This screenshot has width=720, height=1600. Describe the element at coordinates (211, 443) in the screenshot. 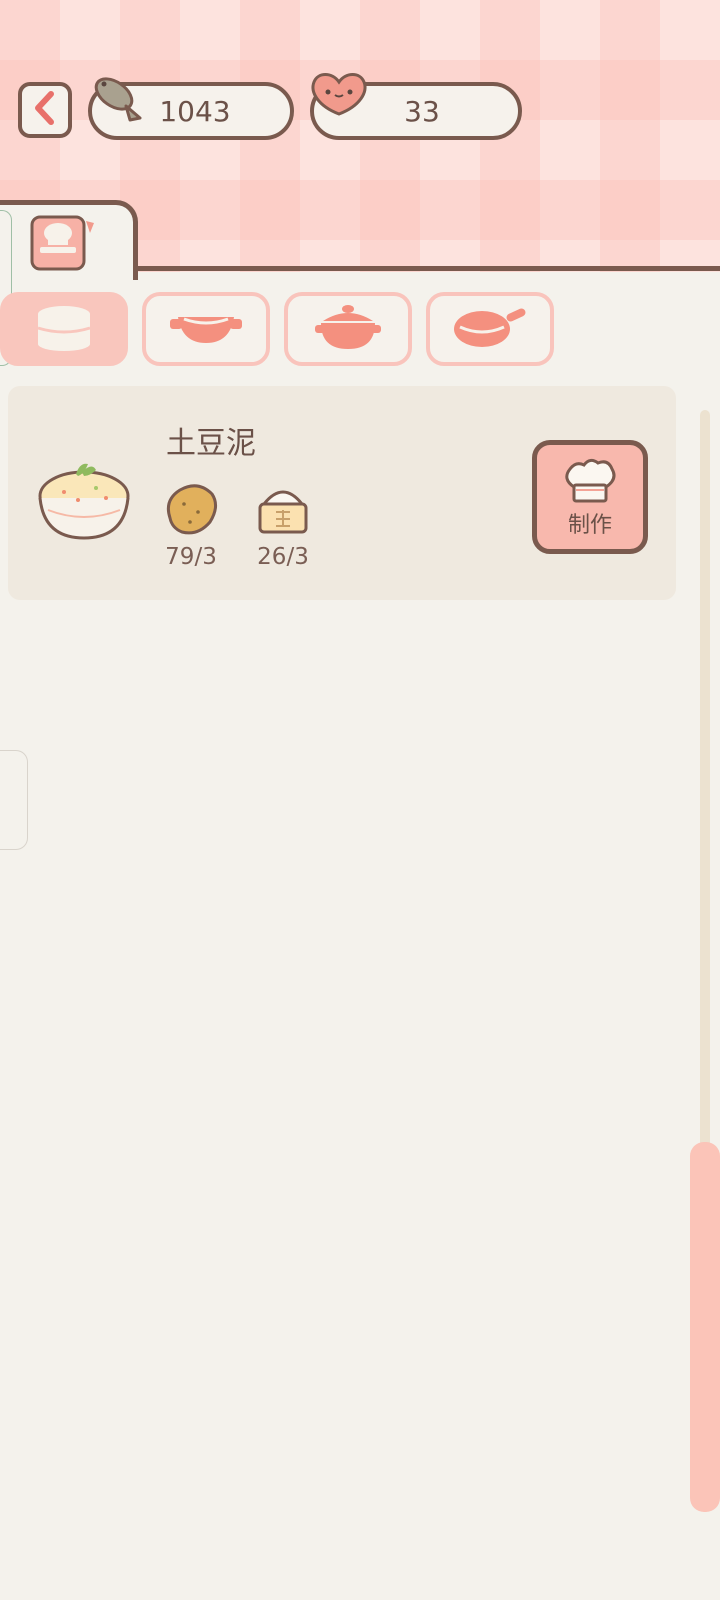

I see `recipe-name: 土豆泥` at that location.